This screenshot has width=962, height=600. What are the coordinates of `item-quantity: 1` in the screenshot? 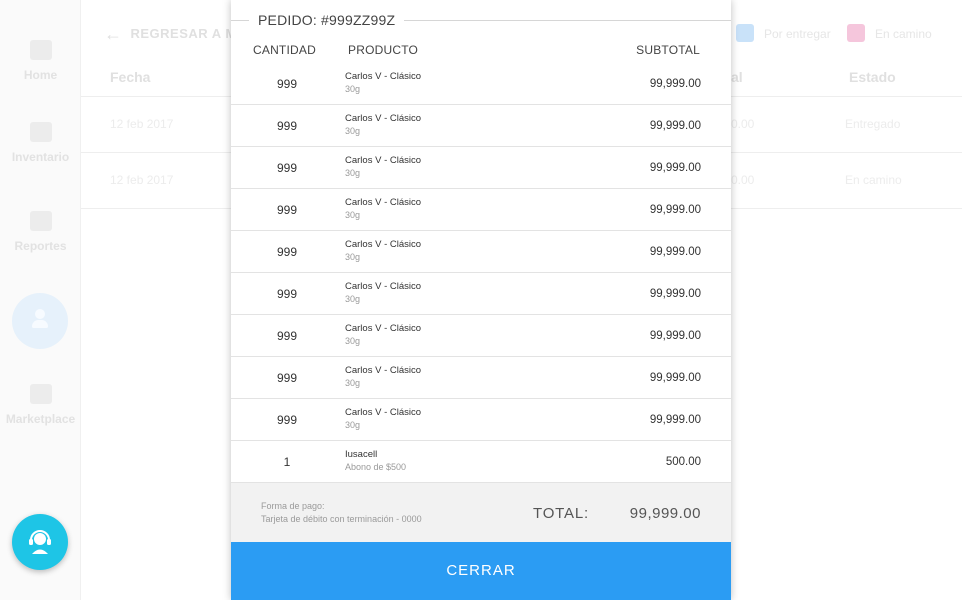 It's located at (287, 462).